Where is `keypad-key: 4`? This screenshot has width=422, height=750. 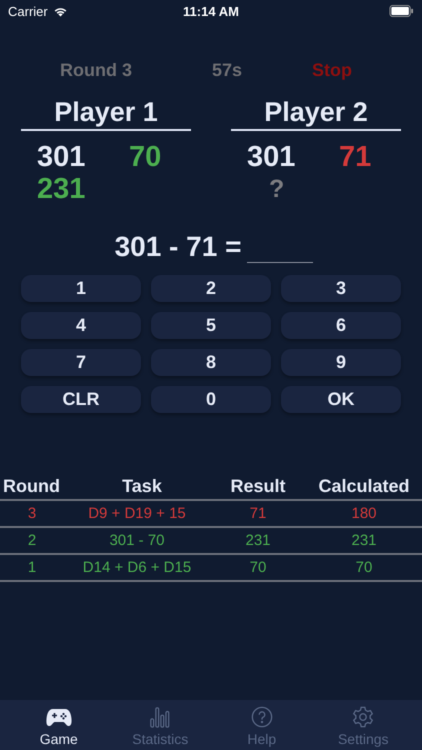
keypad-key: 4 is located at coordinates (81, 325).